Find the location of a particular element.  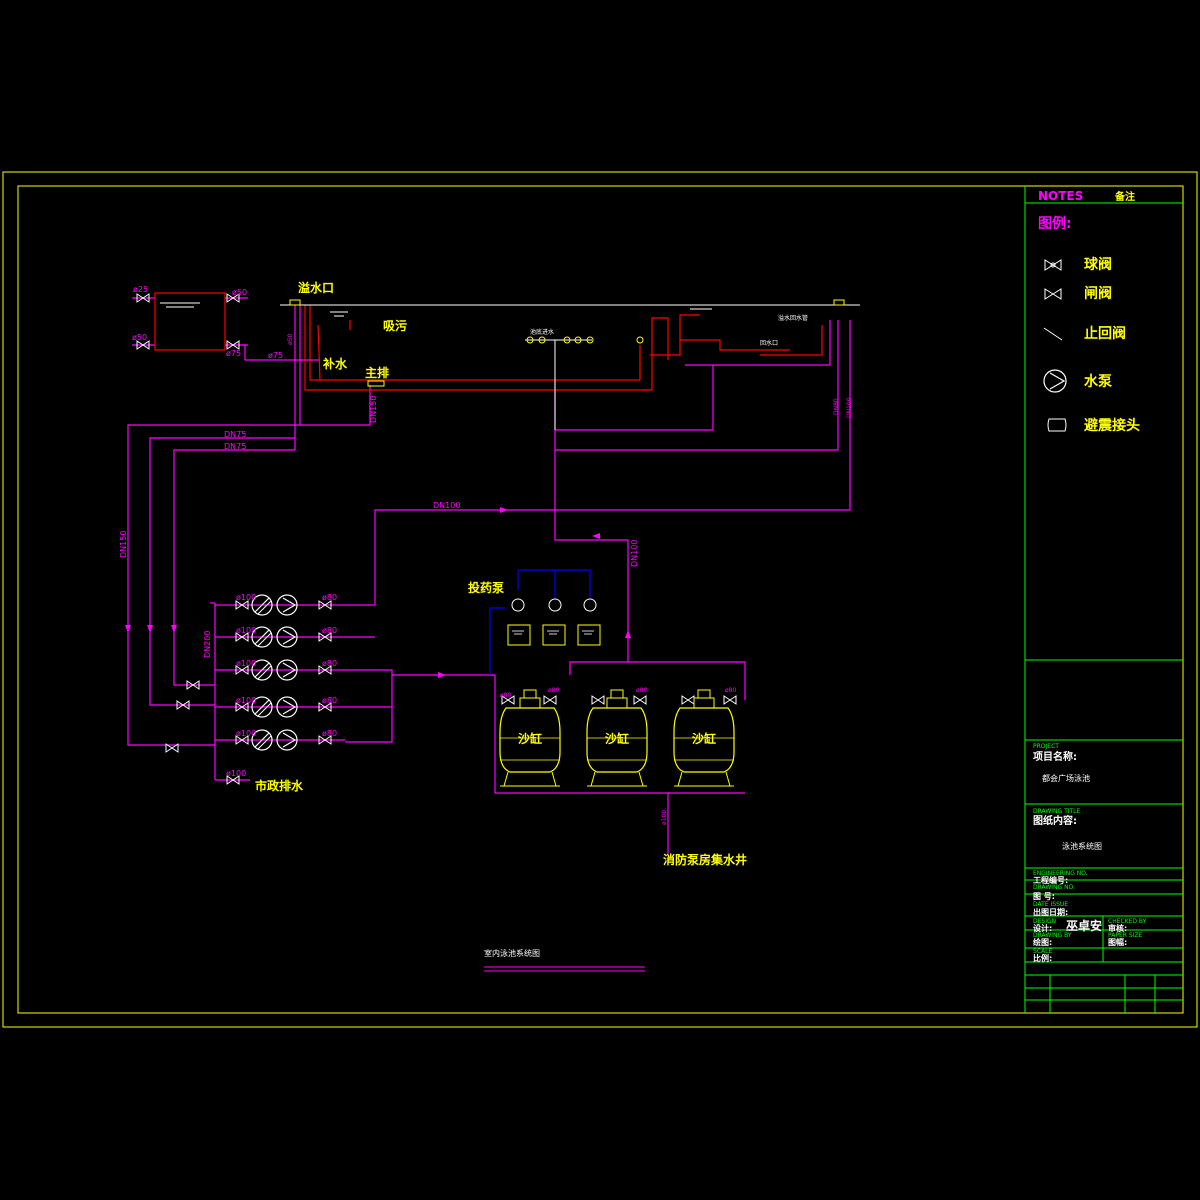

size-d100-1: ø100 is located at coordinates (246, 597).